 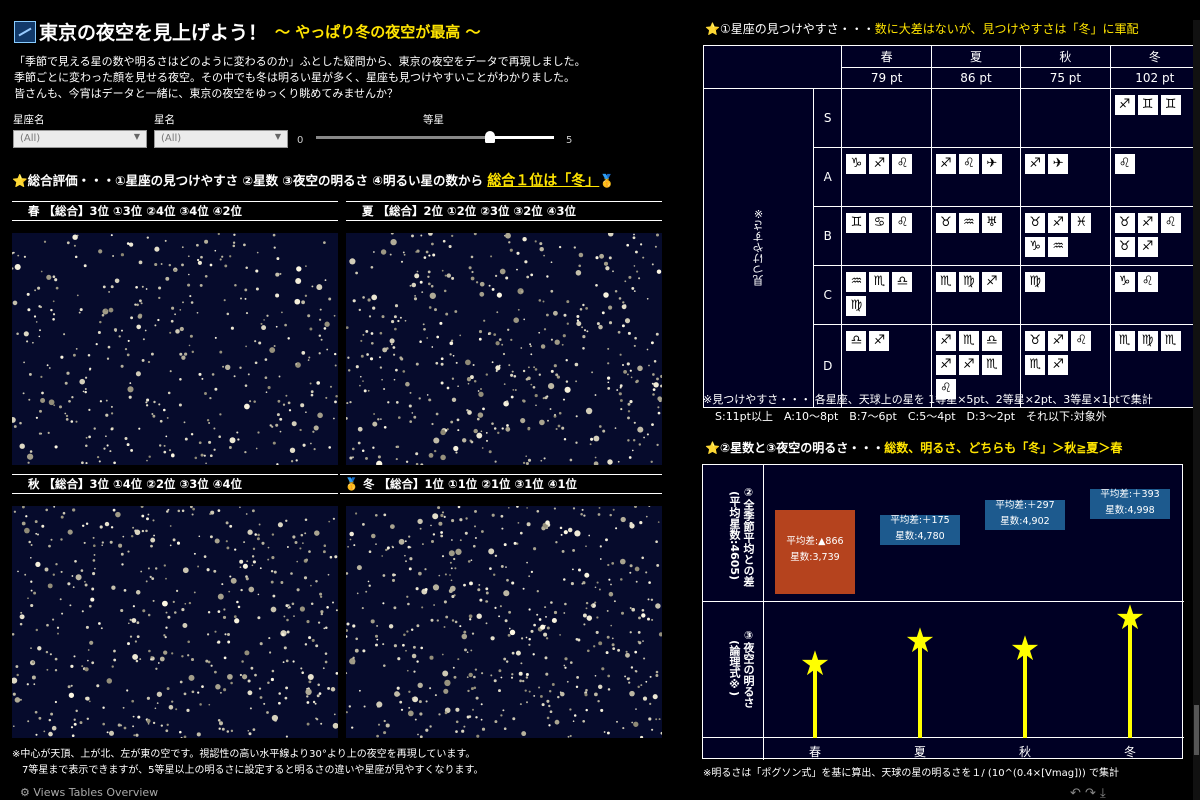 I want to click on page-scrollbar, so click(x=1196, y=410).